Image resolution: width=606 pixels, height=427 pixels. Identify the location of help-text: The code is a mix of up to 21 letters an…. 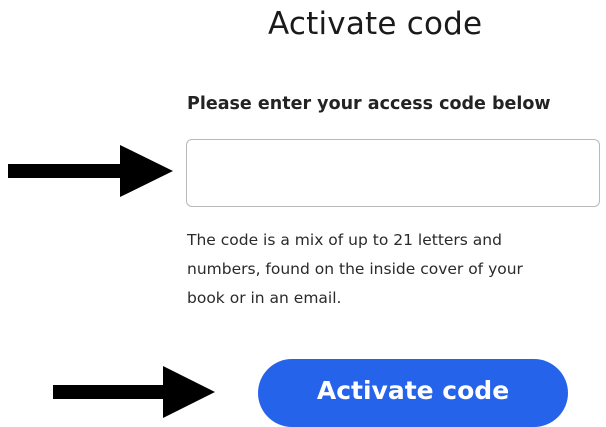
(355, 269).